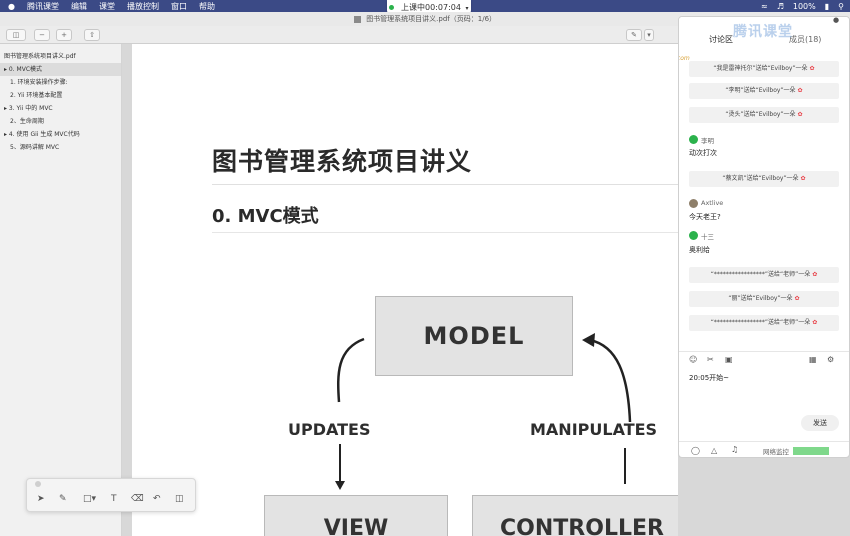  I want to click on music-icon: ♫, so click(734, 449).